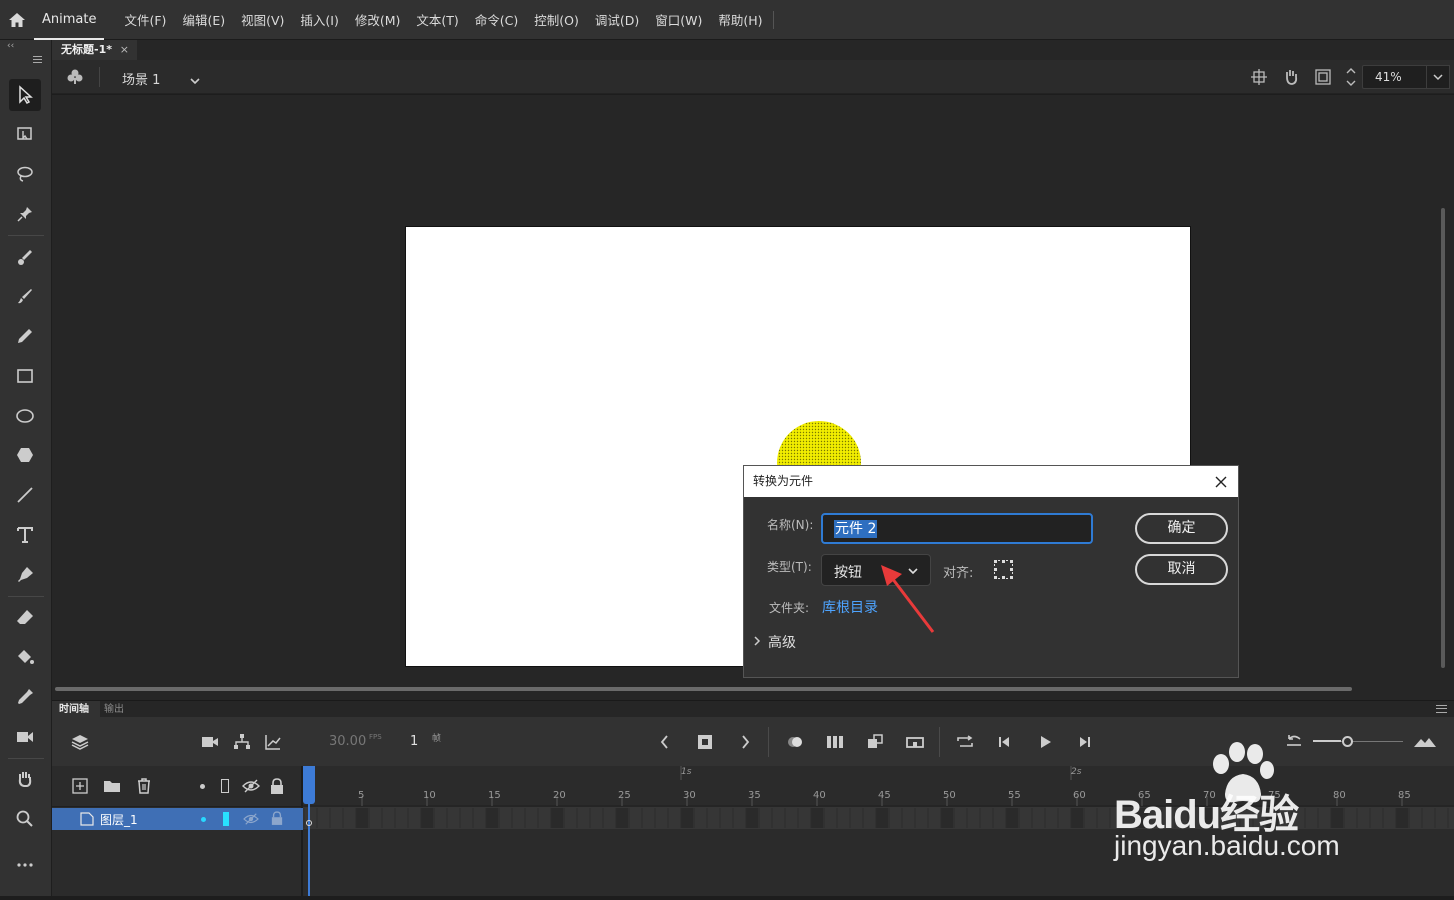  Describe the element at coordinates (1045, 742) in the screenshot. I see `play-icon` at that location.